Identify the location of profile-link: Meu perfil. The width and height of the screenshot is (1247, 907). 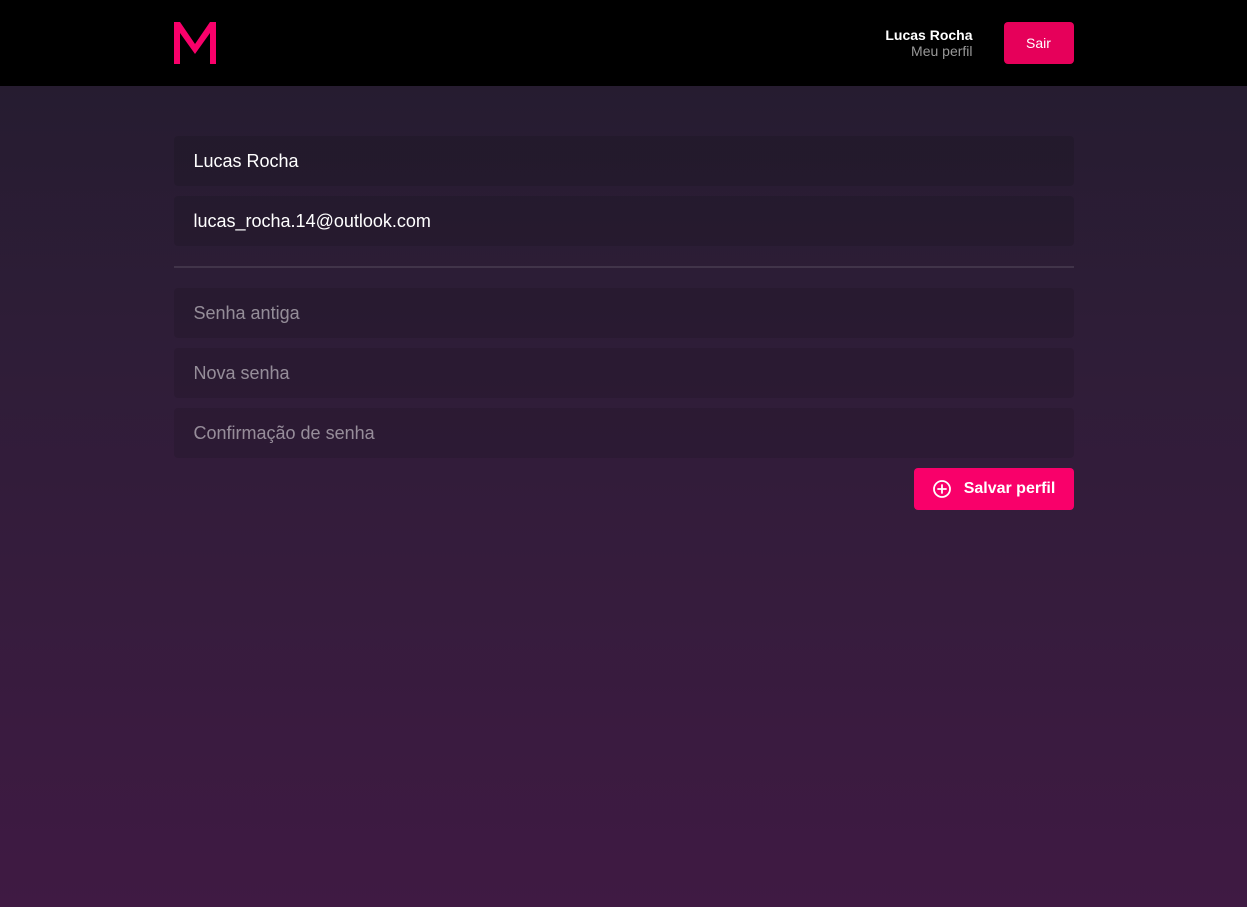
(928, 51).